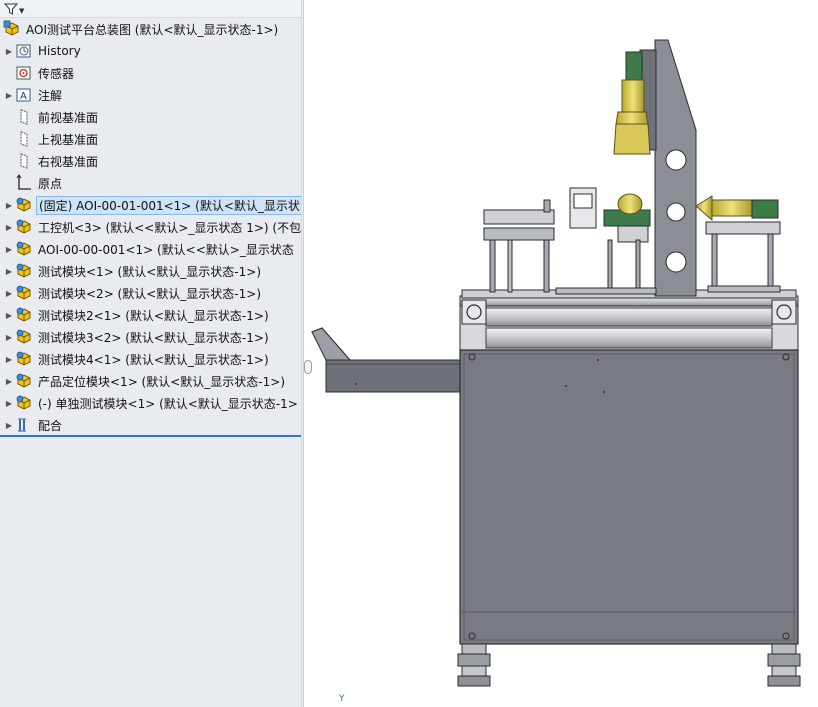  What do you see at coordinates (50, 425) in the screenshot?
I see `tree-item-label: 配合` at bounding box center [50, 425].